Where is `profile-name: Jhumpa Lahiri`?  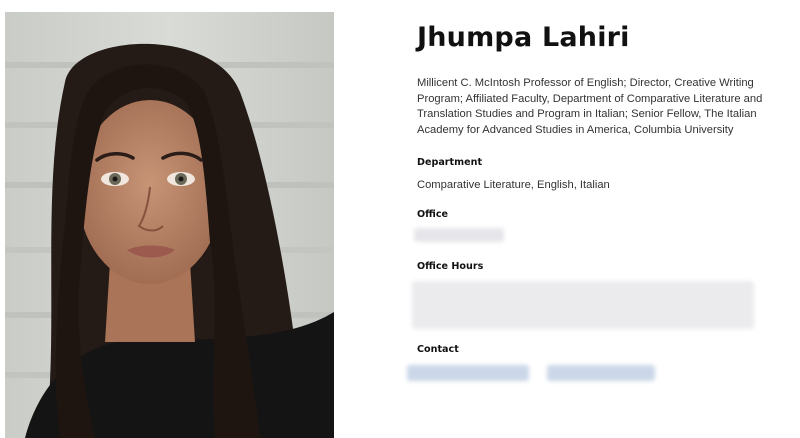
profile-name: Jhumpa Lahiri is located at coordinates (523, 37).